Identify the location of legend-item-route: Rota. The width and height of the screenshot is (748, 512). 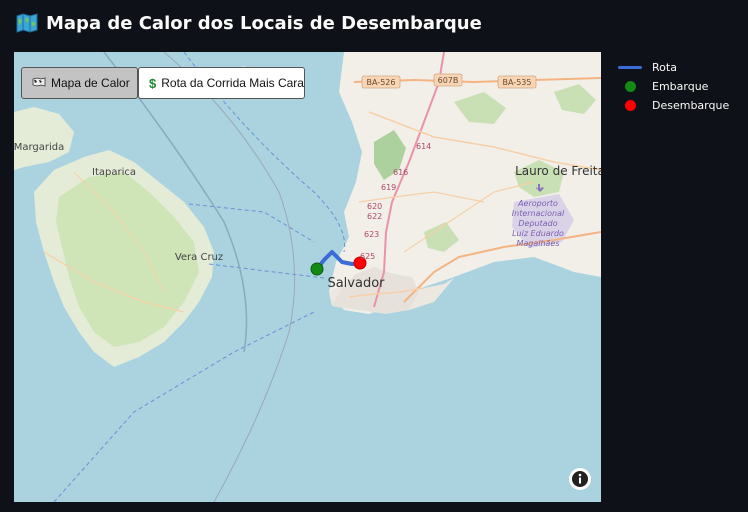
(682, 67).